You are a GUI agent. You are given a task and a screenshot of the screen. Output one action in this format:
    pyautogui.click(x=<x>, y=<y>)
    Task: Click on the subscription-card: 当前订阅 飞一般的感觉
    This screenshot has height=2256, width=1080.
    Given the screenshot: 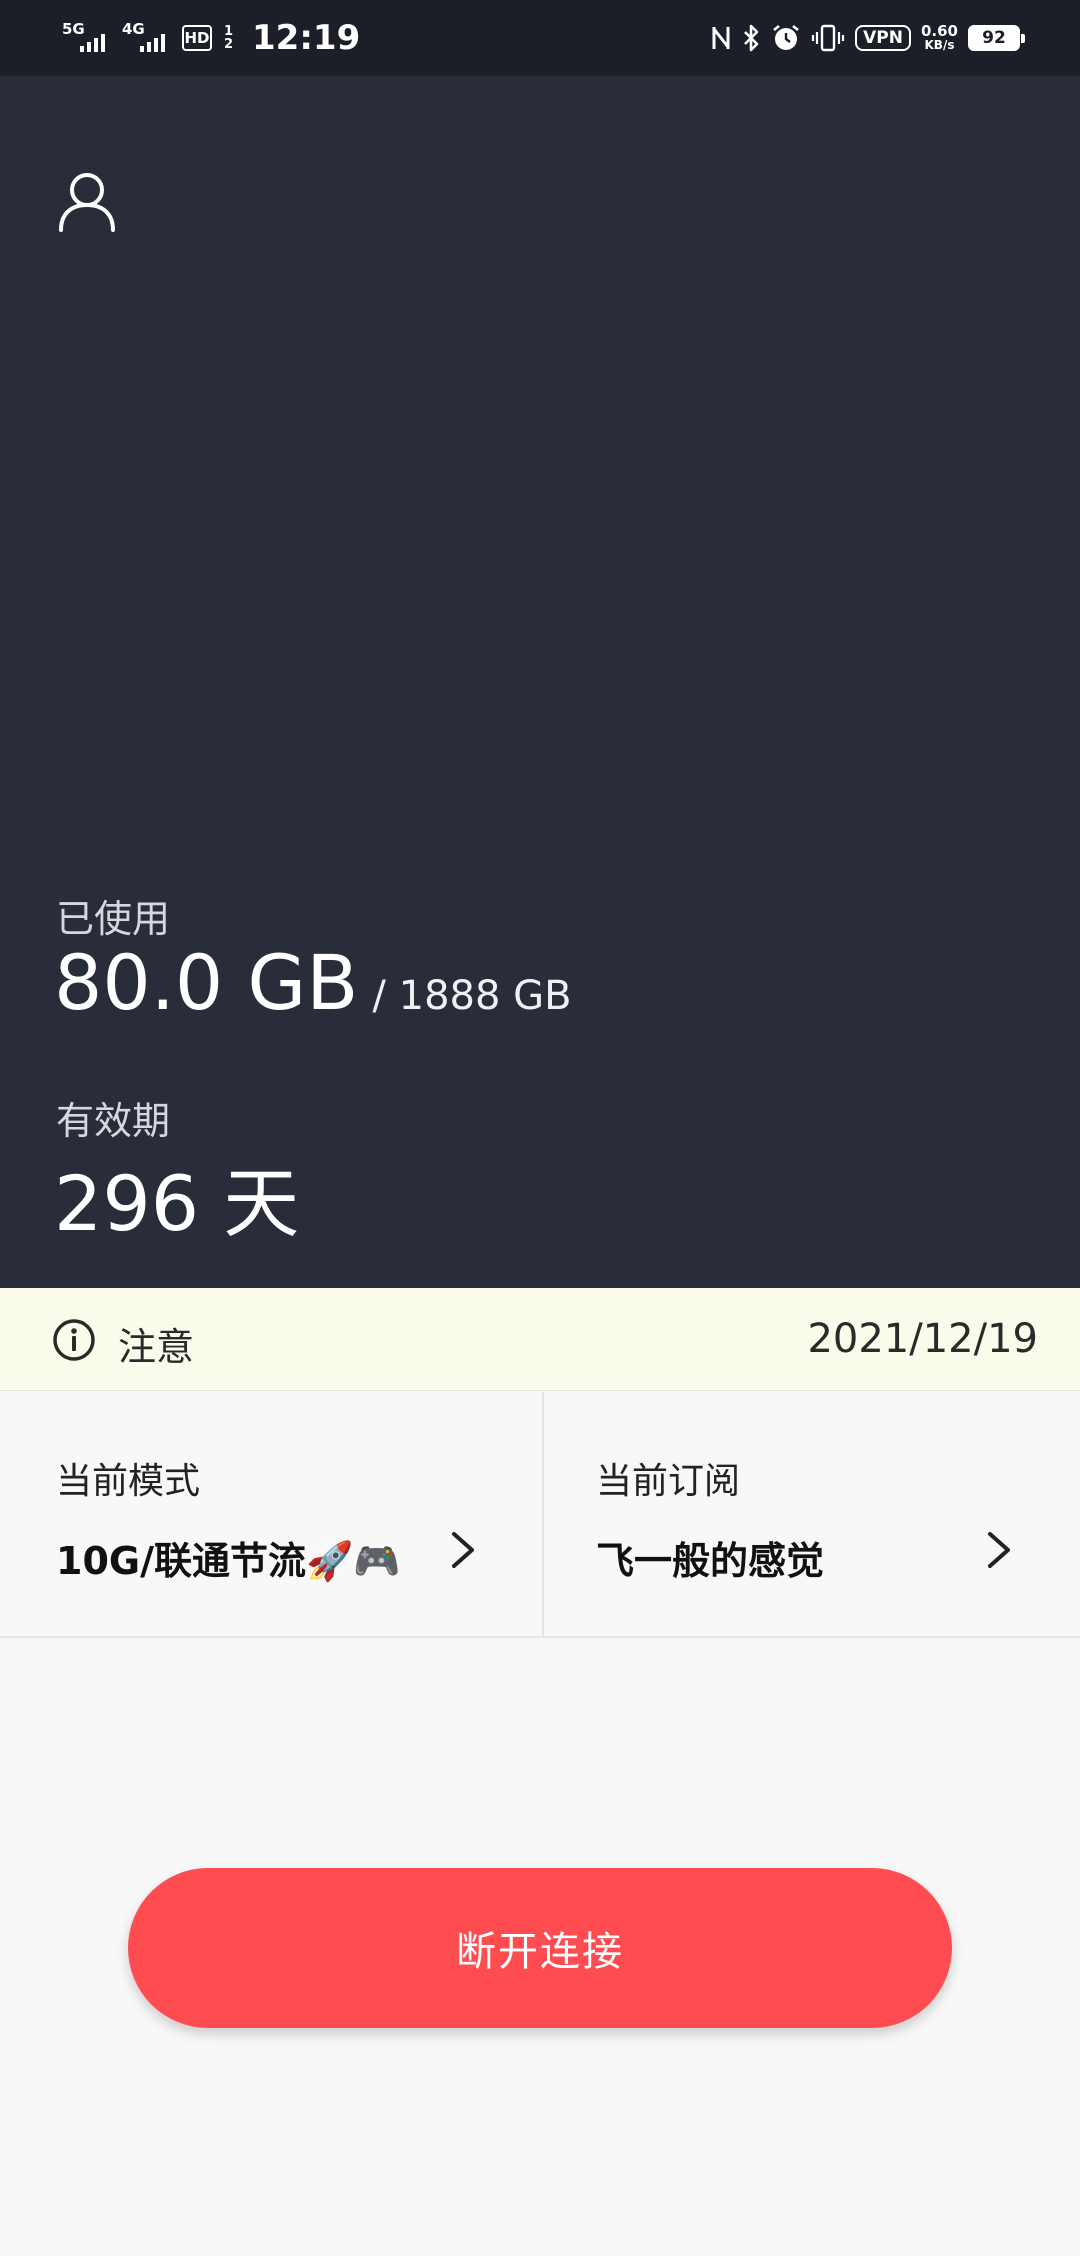 What is the action you would take?
    pyautogui.click(x=812, y=1514)
    